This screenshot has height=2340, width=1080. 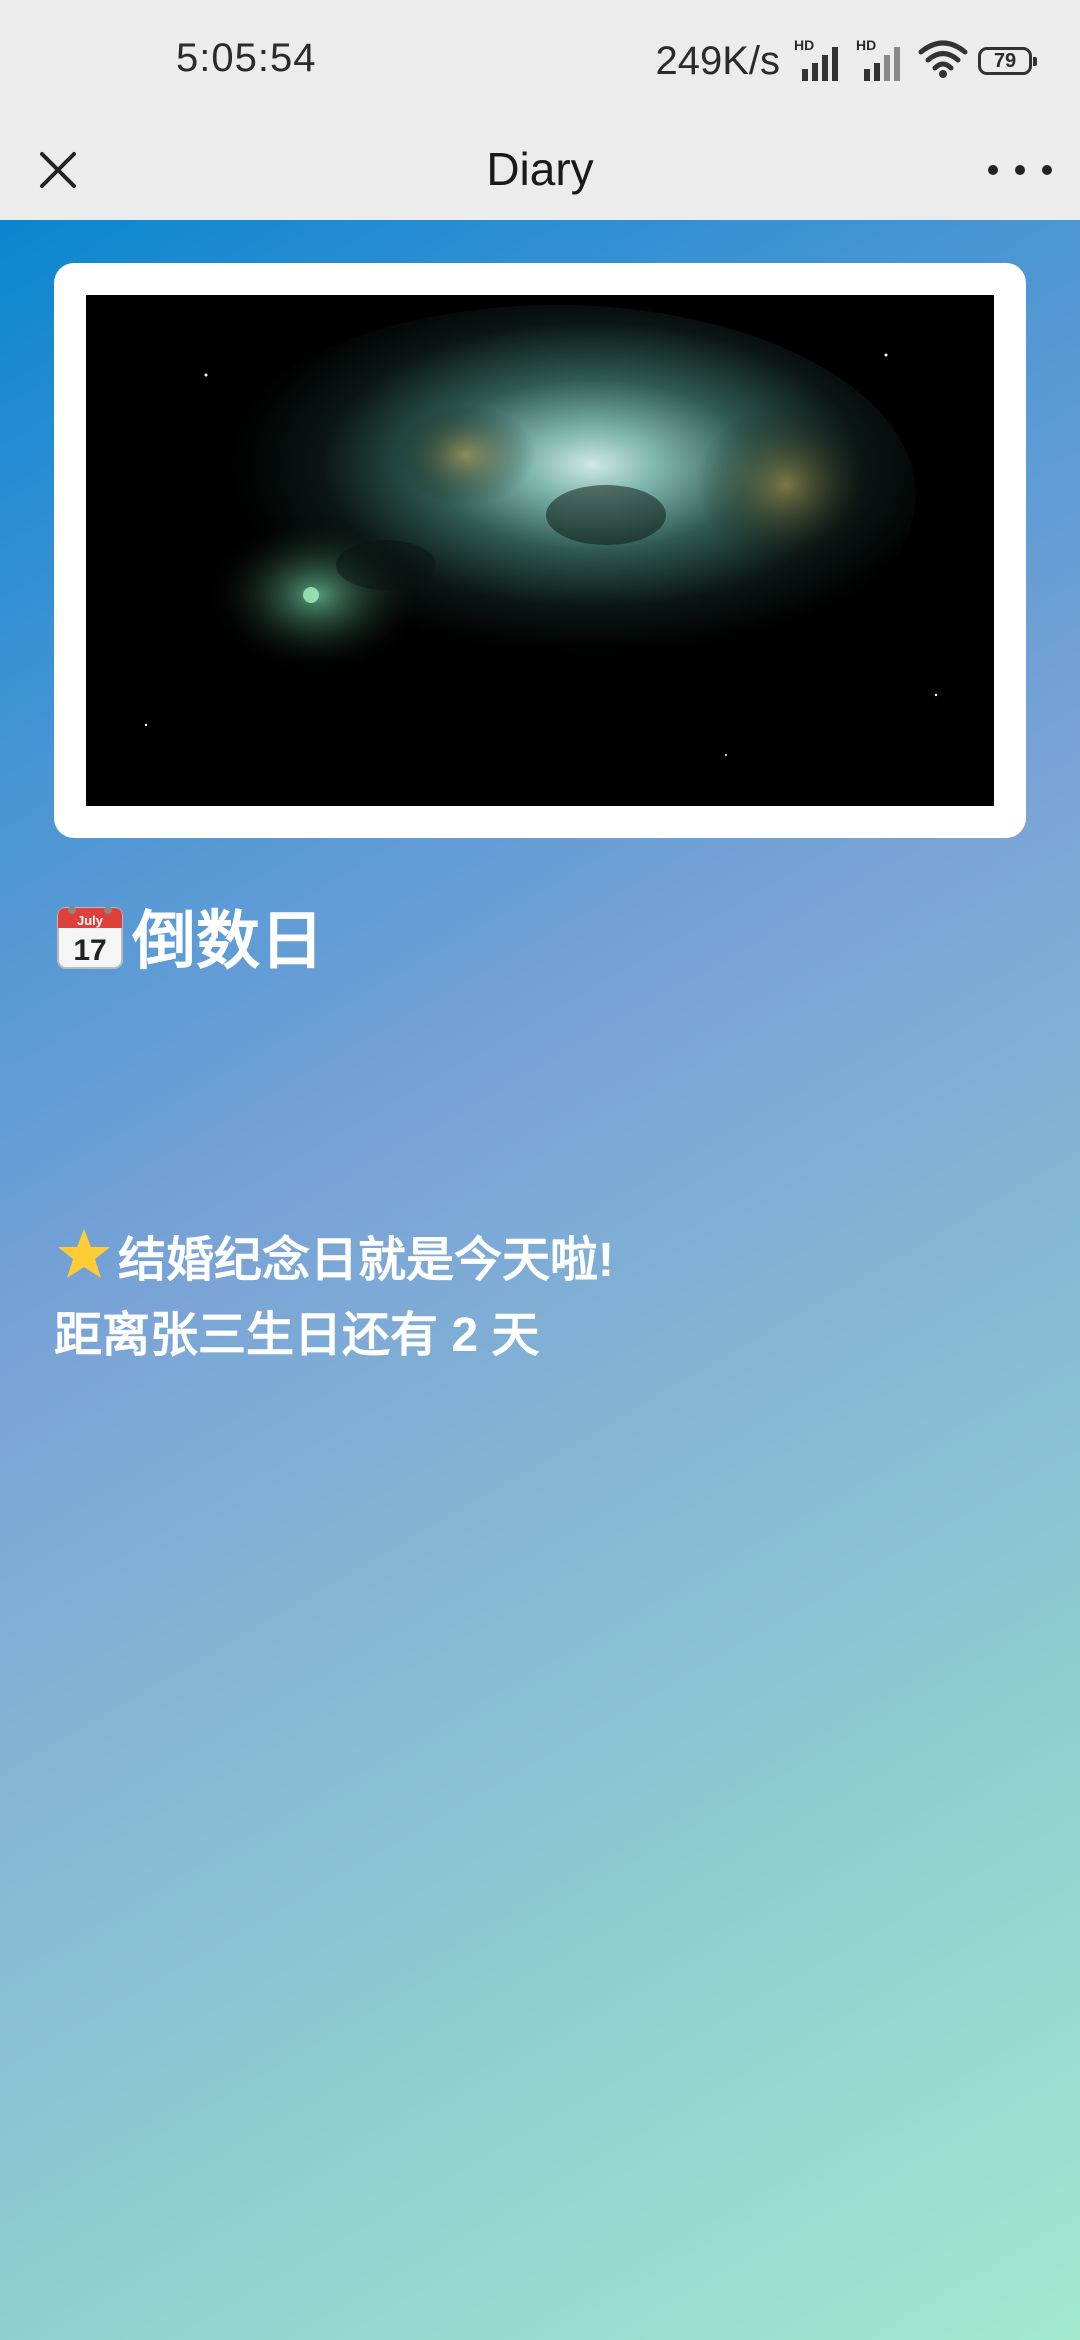 What do you see at coordinates (228, 941) in the screenshot?
I see `countdown-title: 倒数日` at bounding box center [228, 941].